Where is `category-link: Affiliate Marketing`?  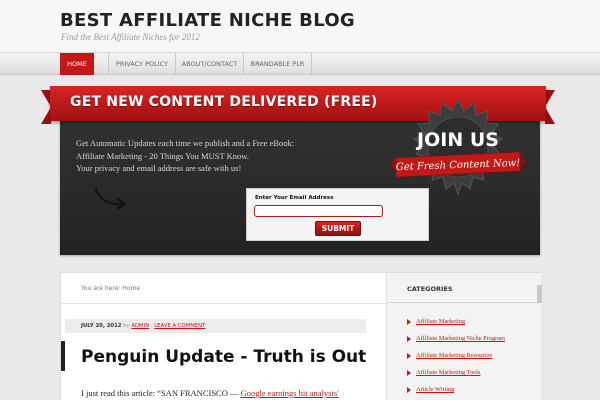 category-link: Affiliate Marketing is located at coordinates (456, 327).